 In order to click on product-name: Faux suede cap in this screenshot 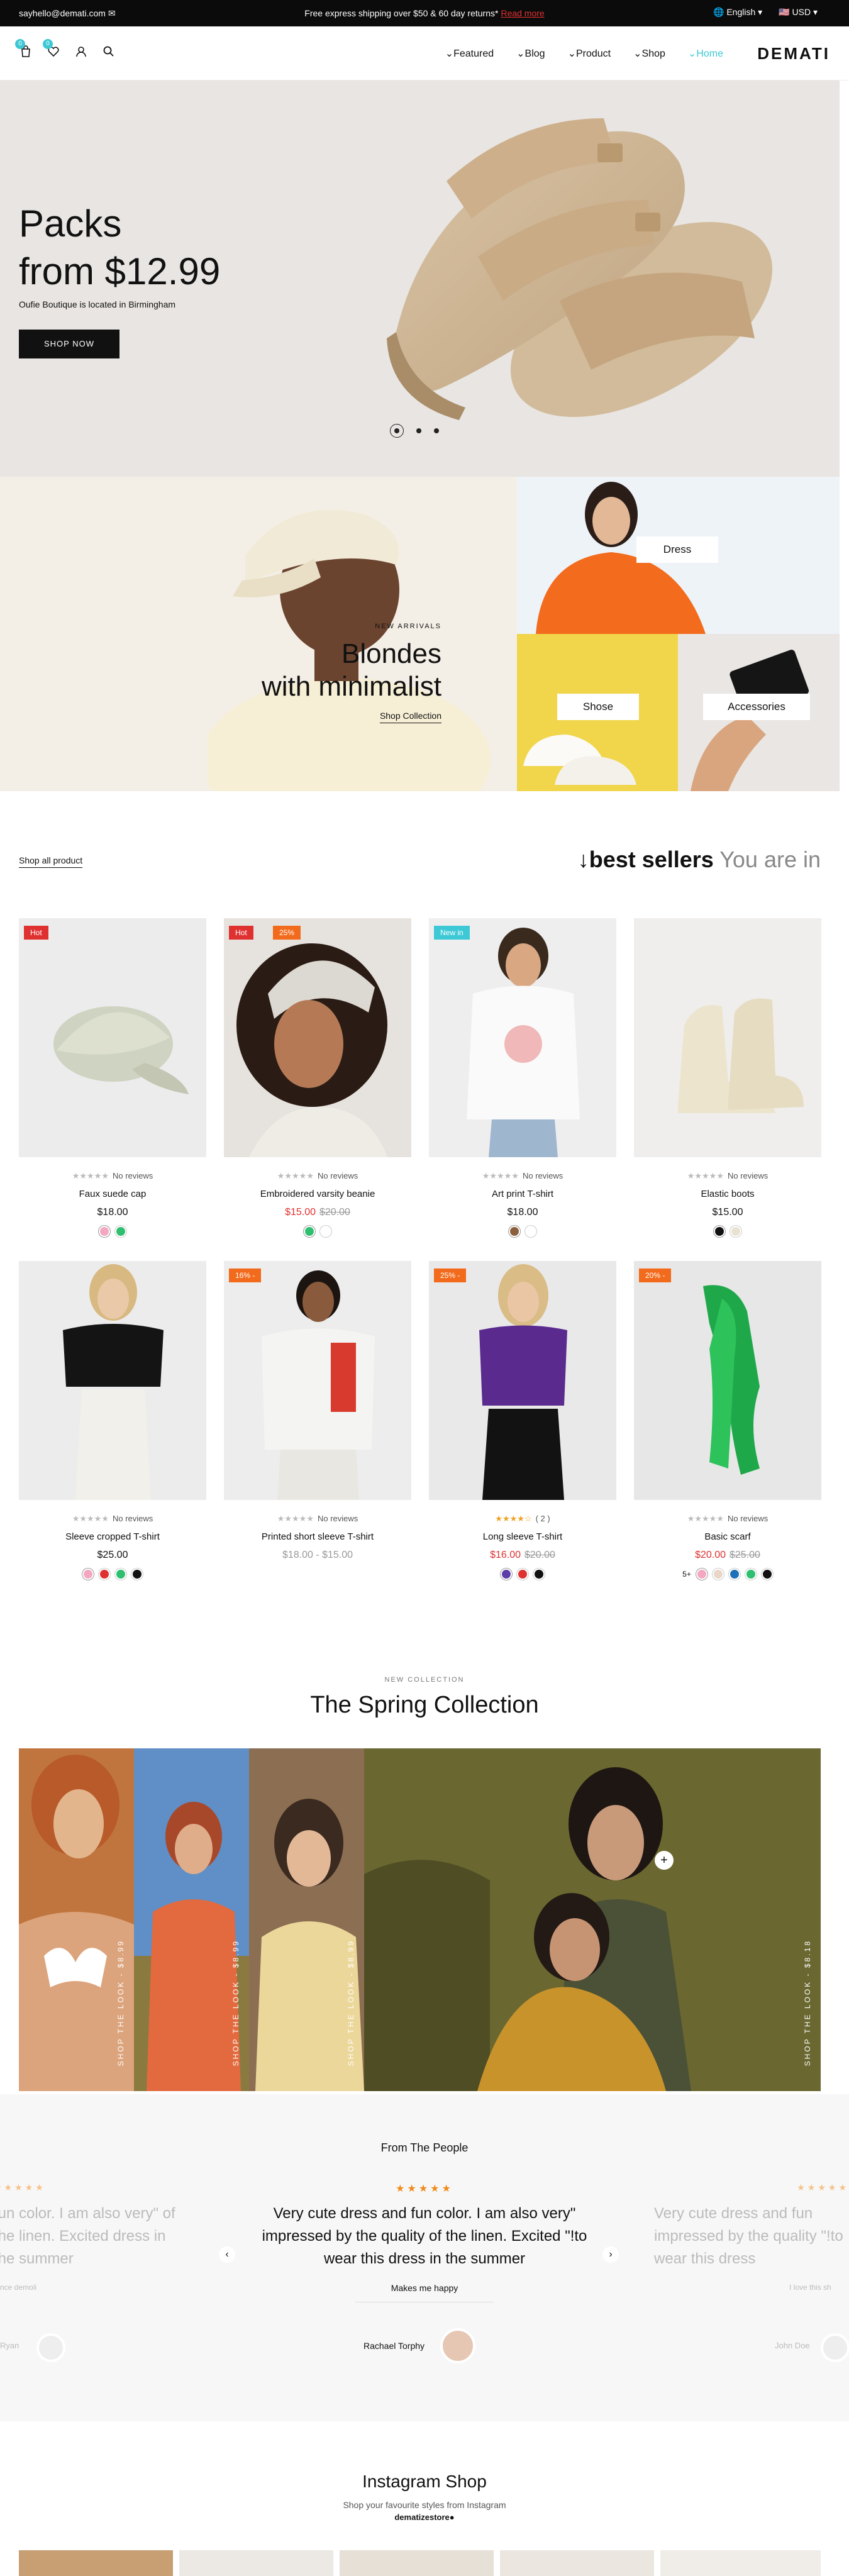, I will do `click(113, 1194)`.